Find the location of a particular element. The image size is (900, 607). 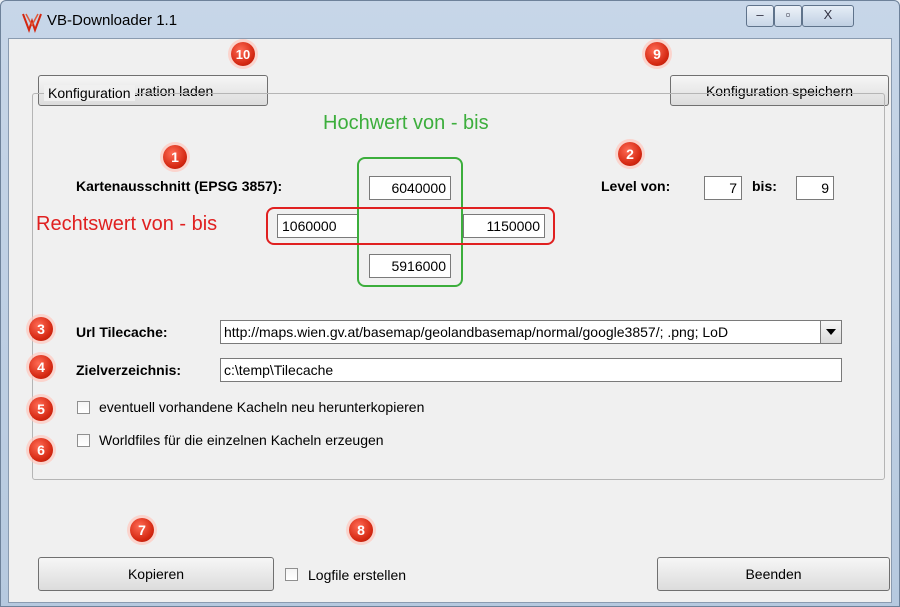

chevron-down-icon is located at coordinates (831, 332).